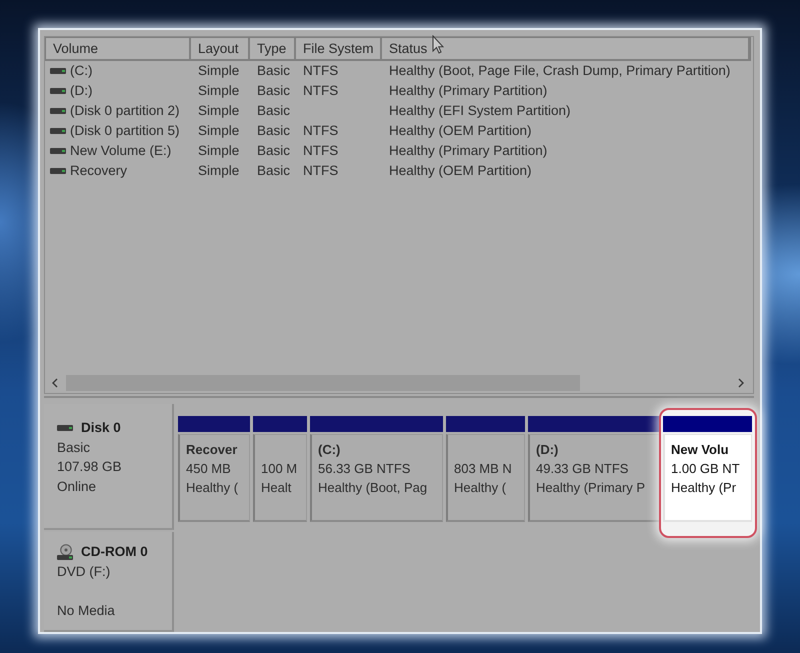 The image size is (800, 653). I want to click on partition-block: (C:) 56.33 GB NTFS Healthy (Boot, Pag, so click(376, 478).